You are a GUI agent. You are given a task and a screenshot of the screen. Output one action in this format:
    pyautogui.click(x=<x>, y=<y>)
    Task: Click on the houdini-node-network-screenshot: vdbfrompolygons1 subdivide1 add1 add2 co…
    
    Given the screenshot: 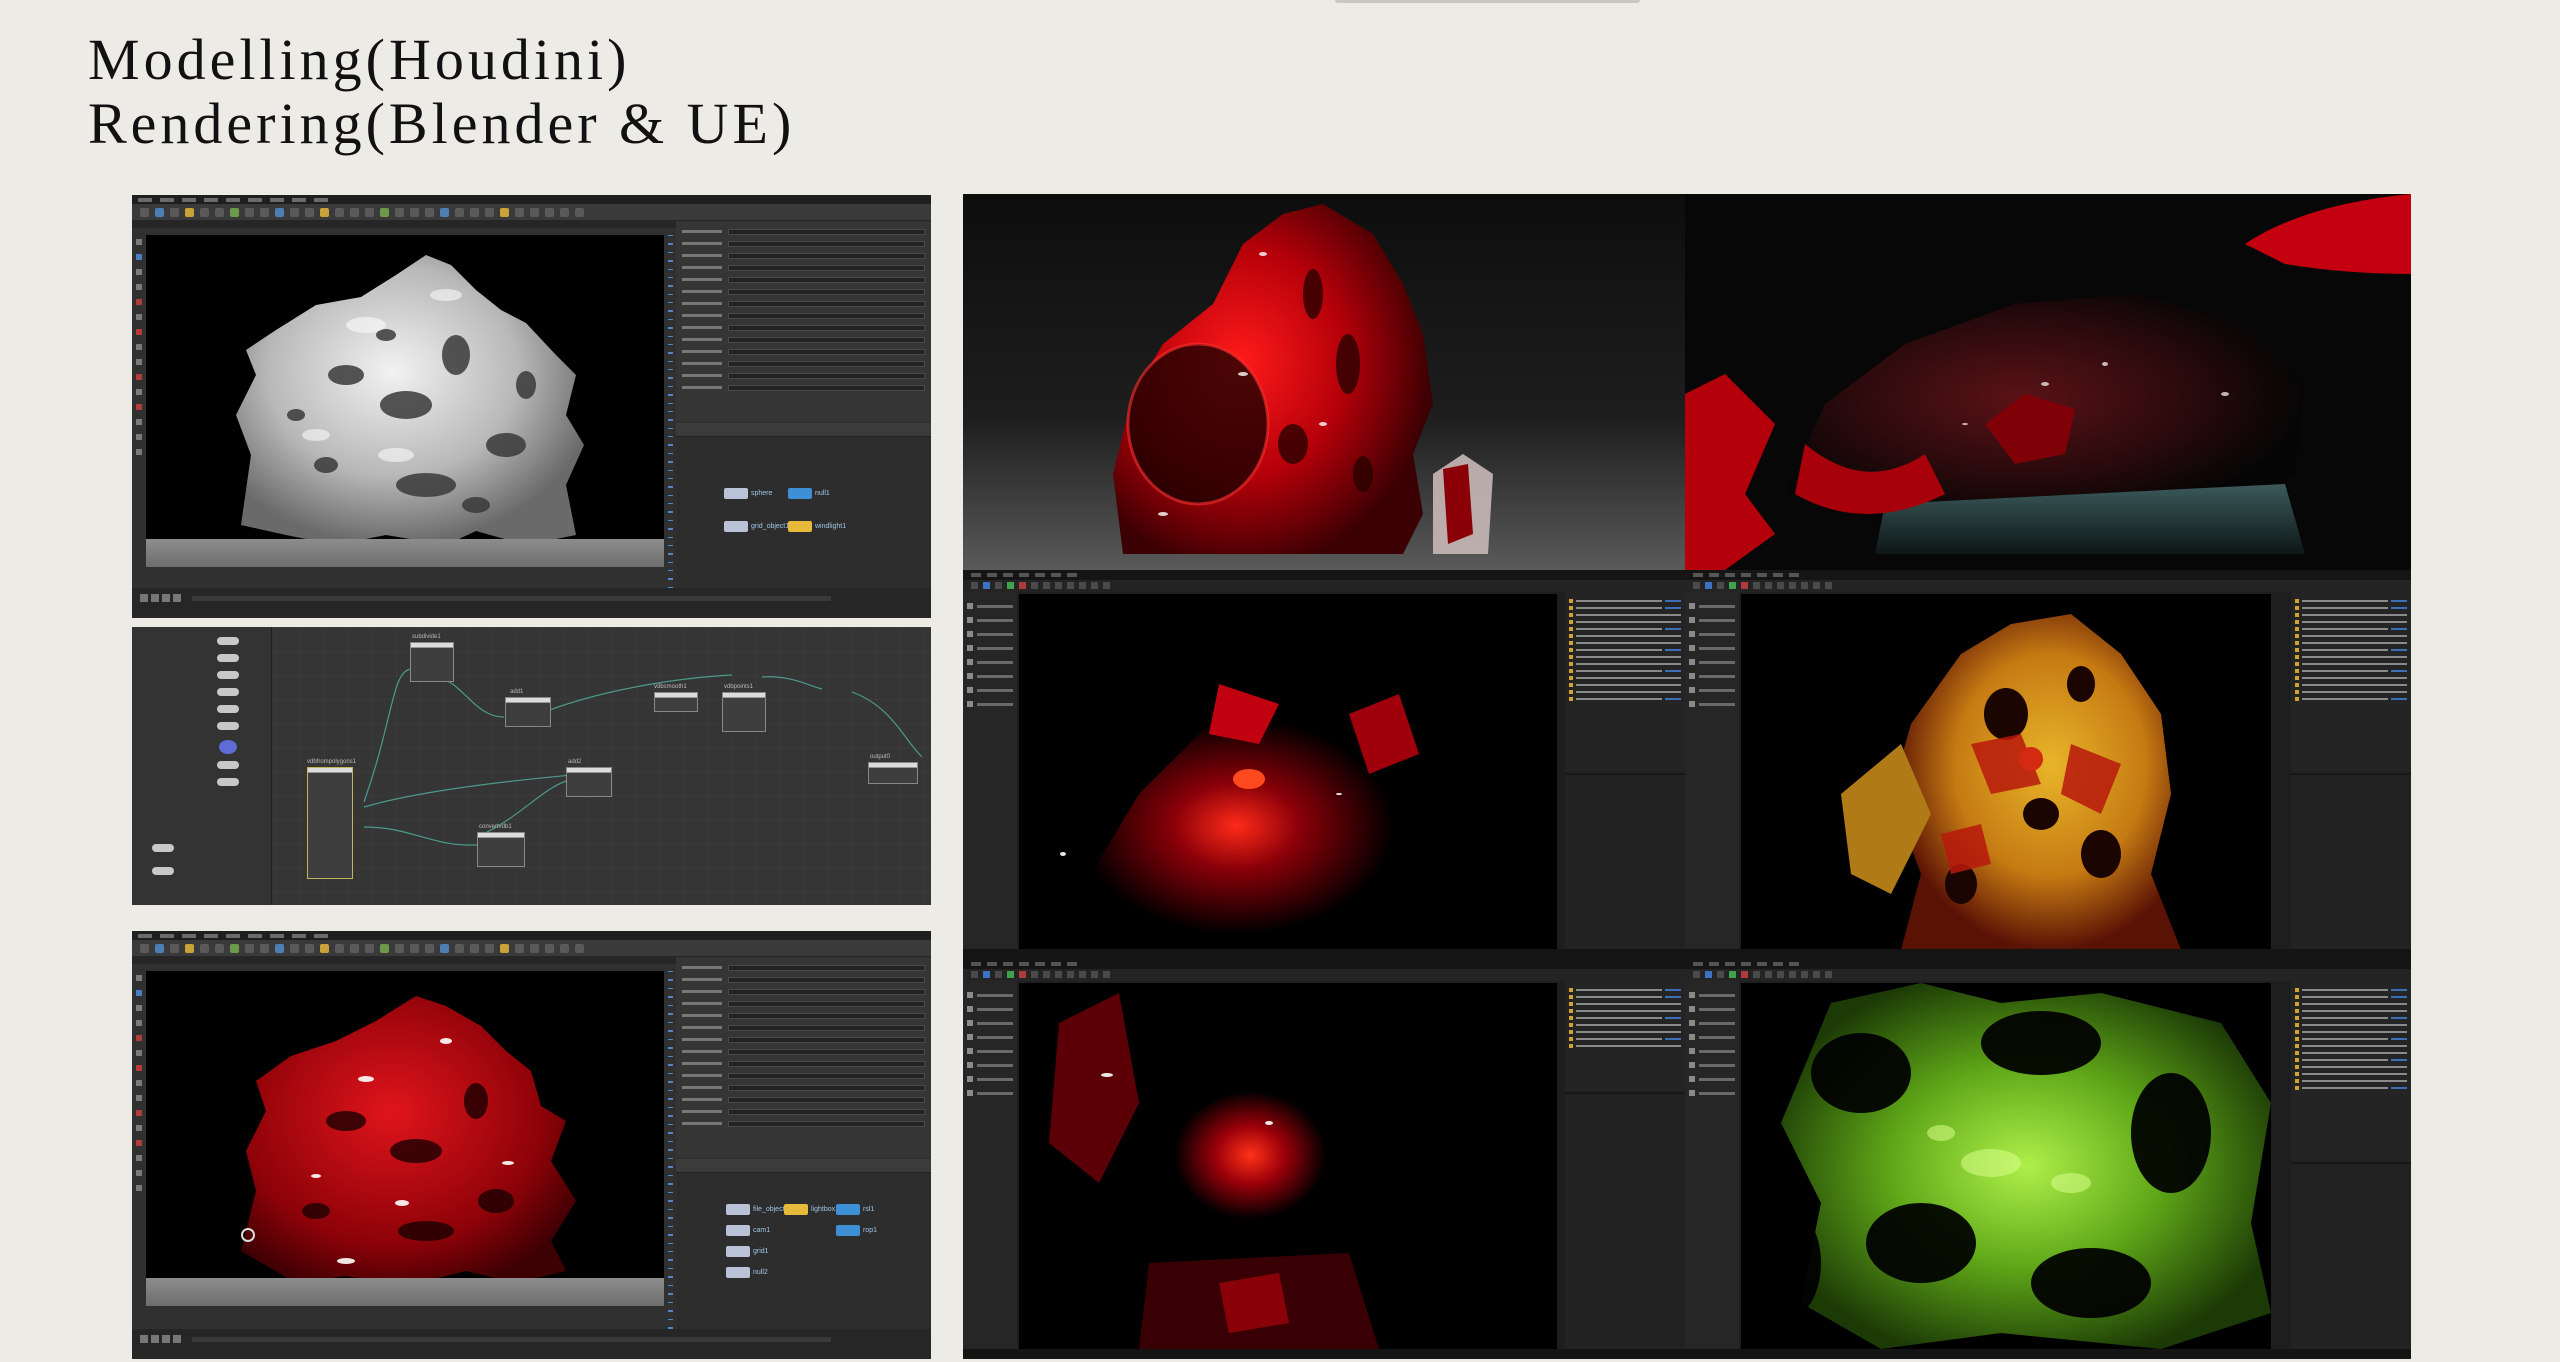 What is the action you would take?
    pyautogui.click(x=531, y=766)
    